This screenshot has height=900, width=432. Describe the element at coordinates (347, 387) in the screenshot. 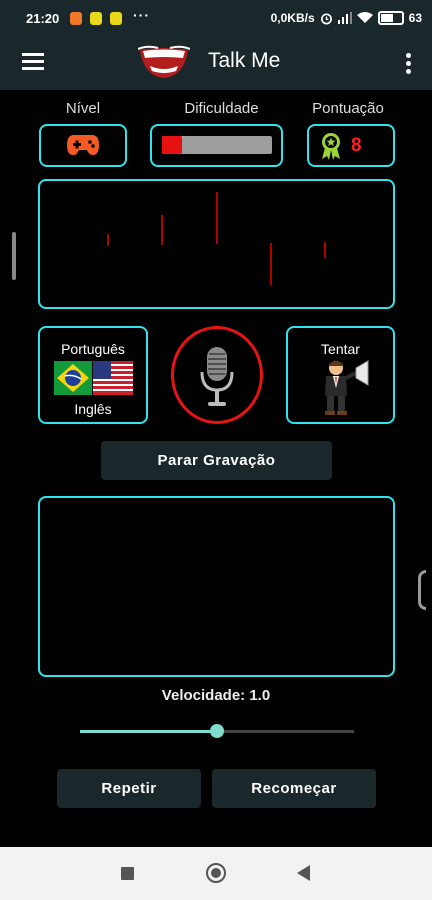

I see `presenter-megaphone-icon` at that location.